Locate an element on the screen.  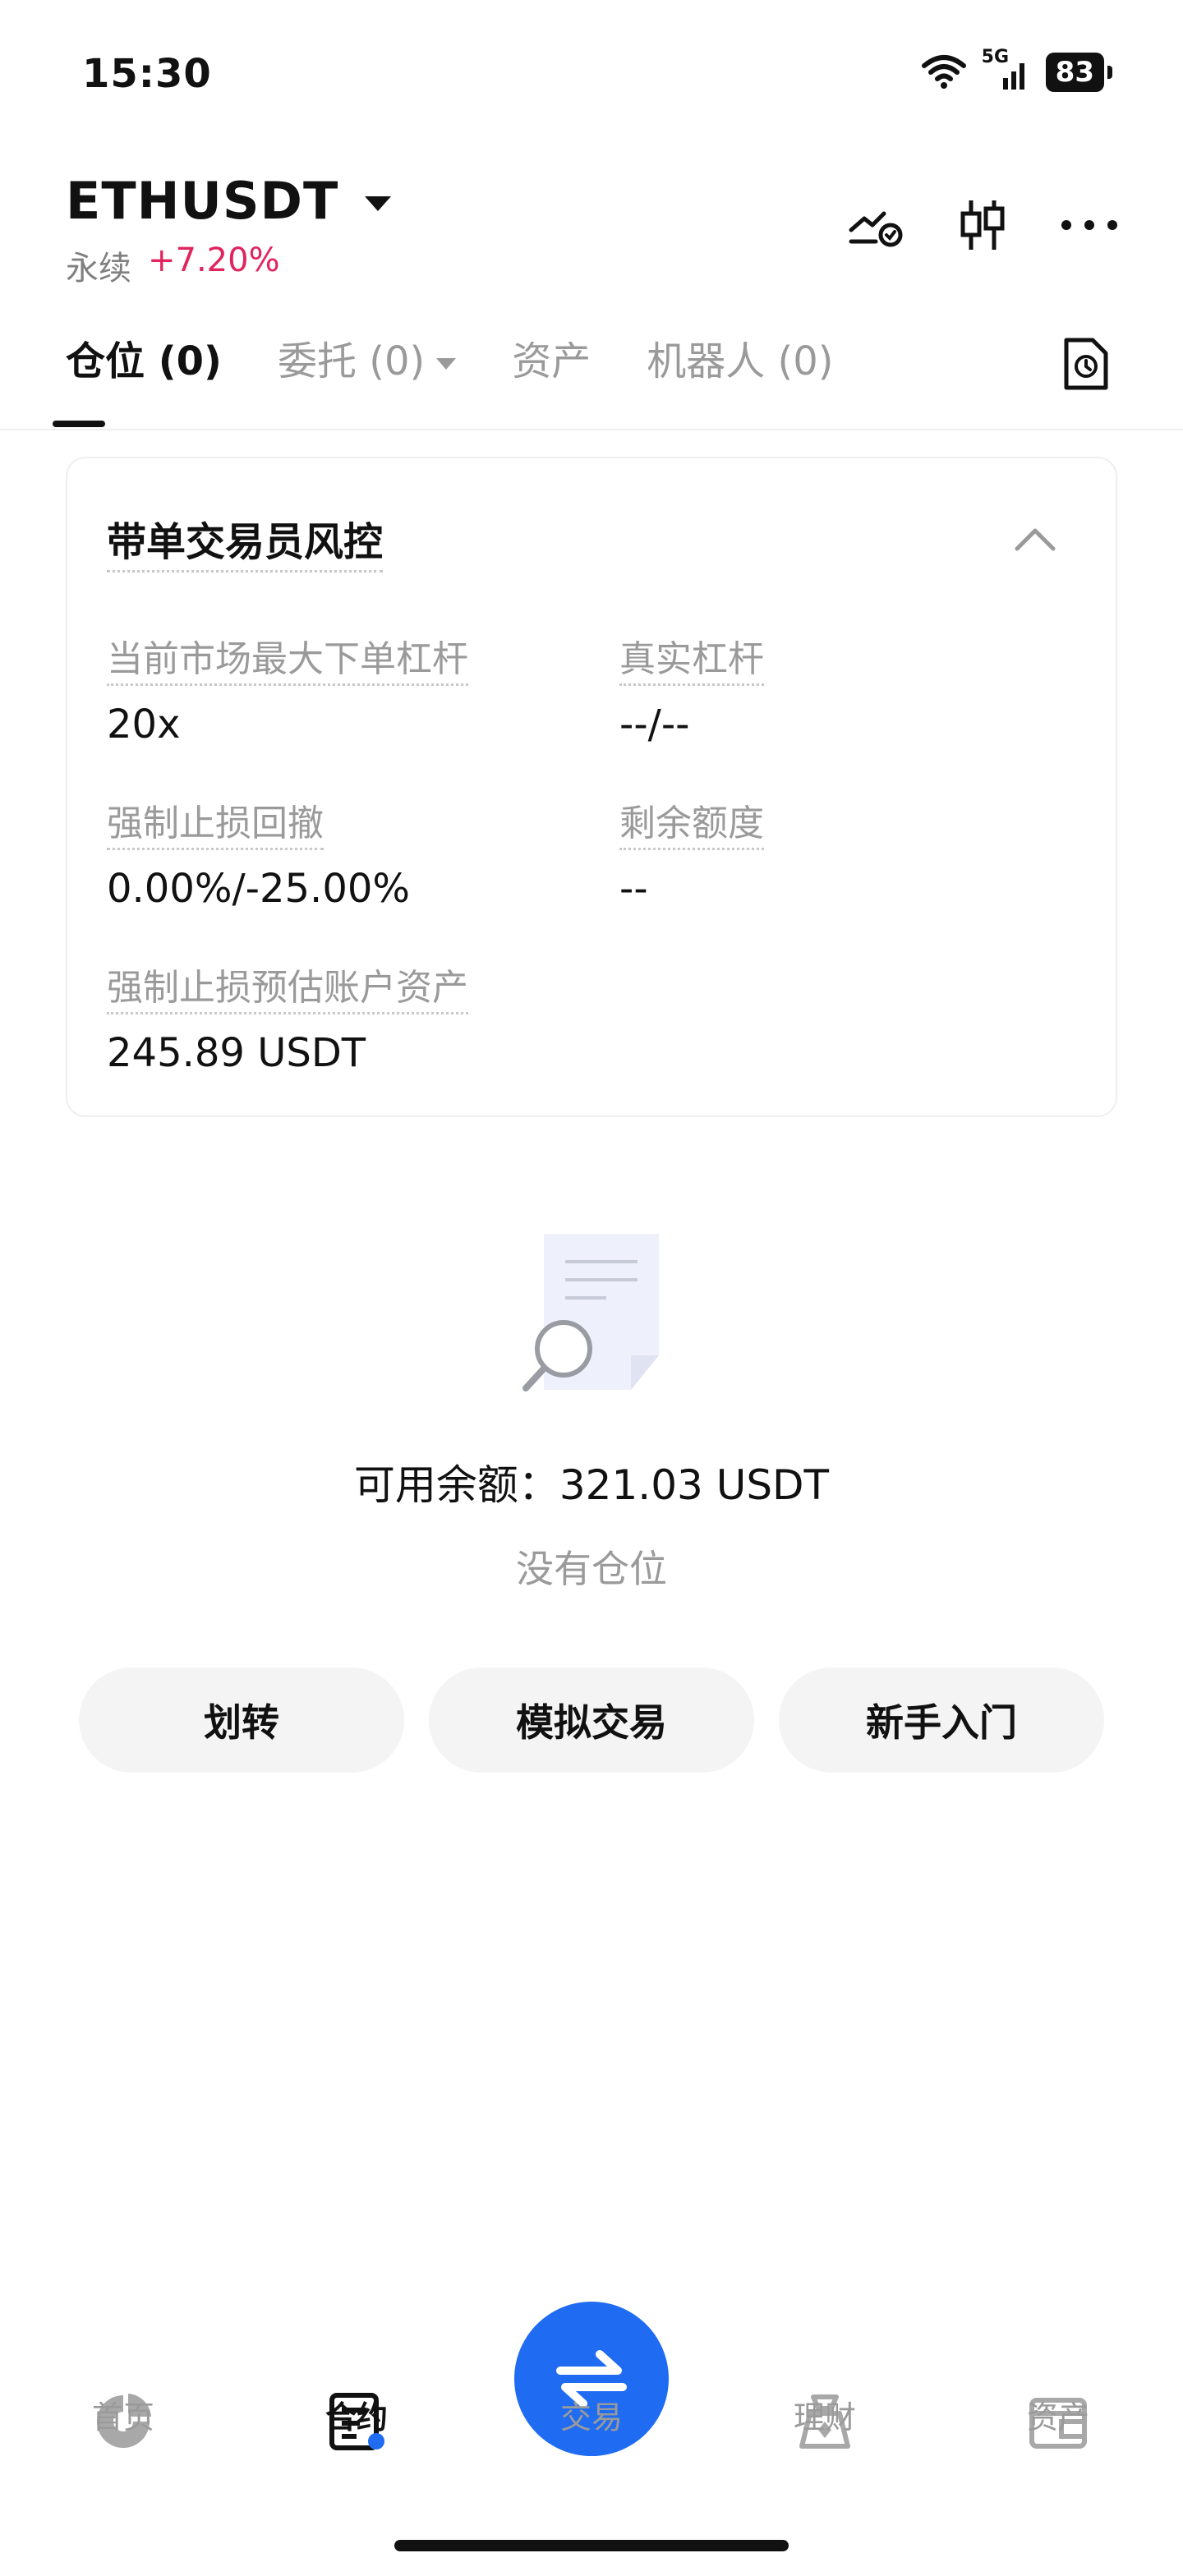
risk-card-title: 带单交易员风控 is located at coordinates (246, 541).